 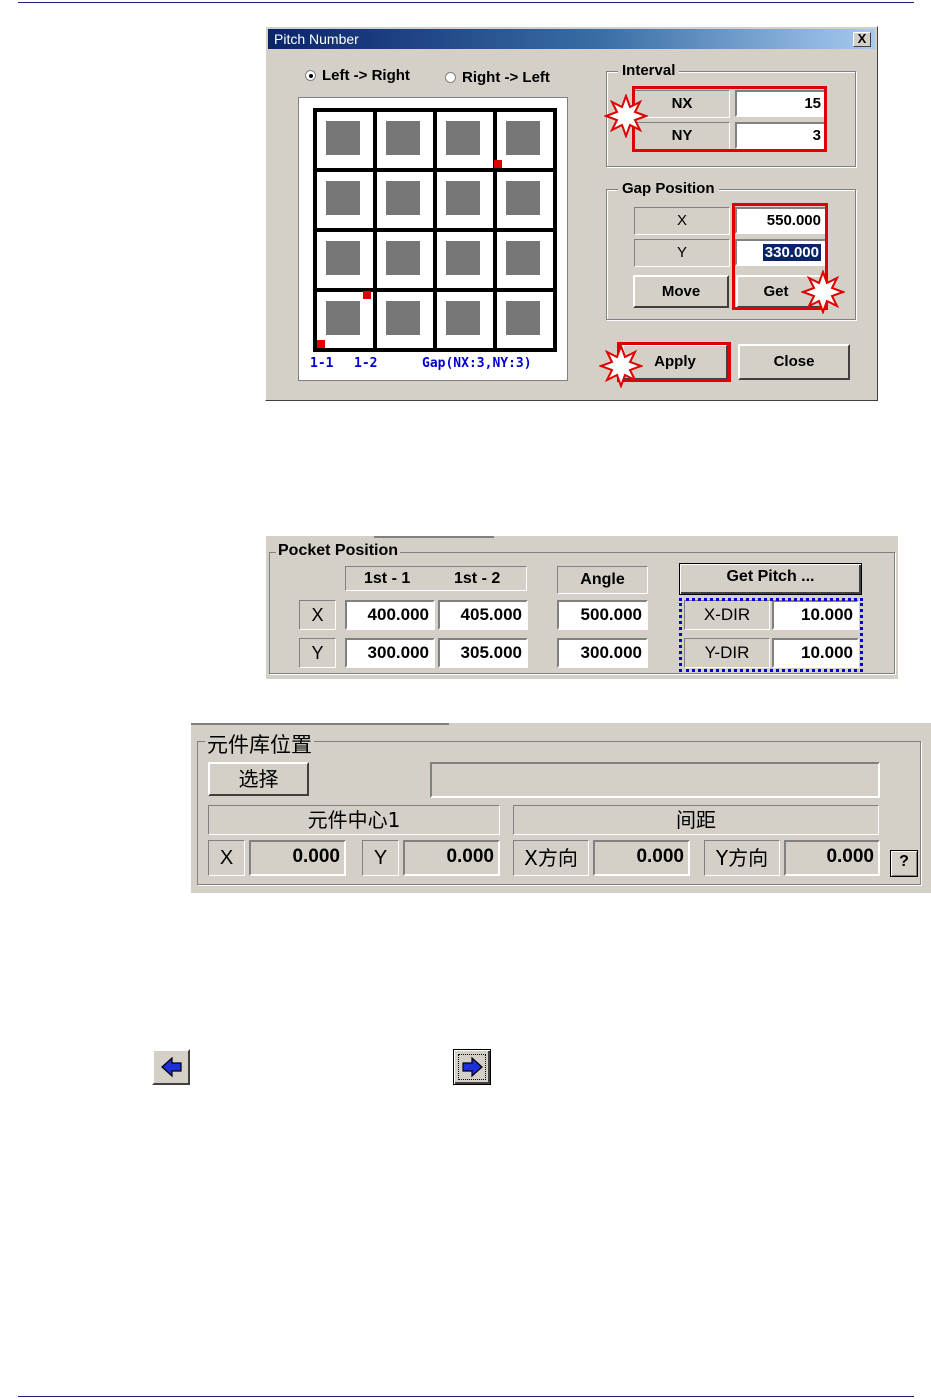 I want to click on gap-y-label: Y, so click(x=682, y=253).